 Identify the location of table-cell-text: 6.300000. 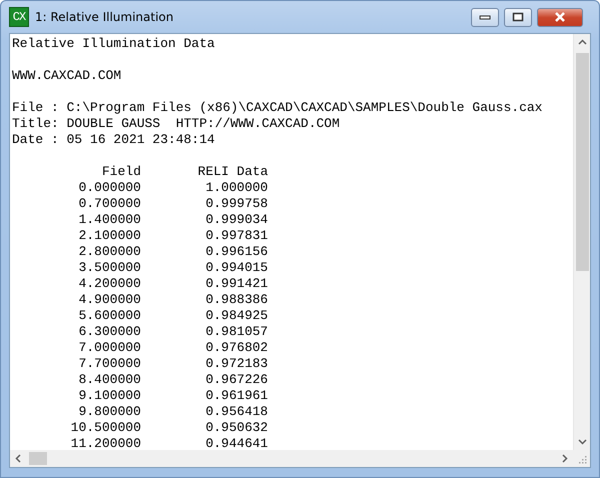
(109, 332).